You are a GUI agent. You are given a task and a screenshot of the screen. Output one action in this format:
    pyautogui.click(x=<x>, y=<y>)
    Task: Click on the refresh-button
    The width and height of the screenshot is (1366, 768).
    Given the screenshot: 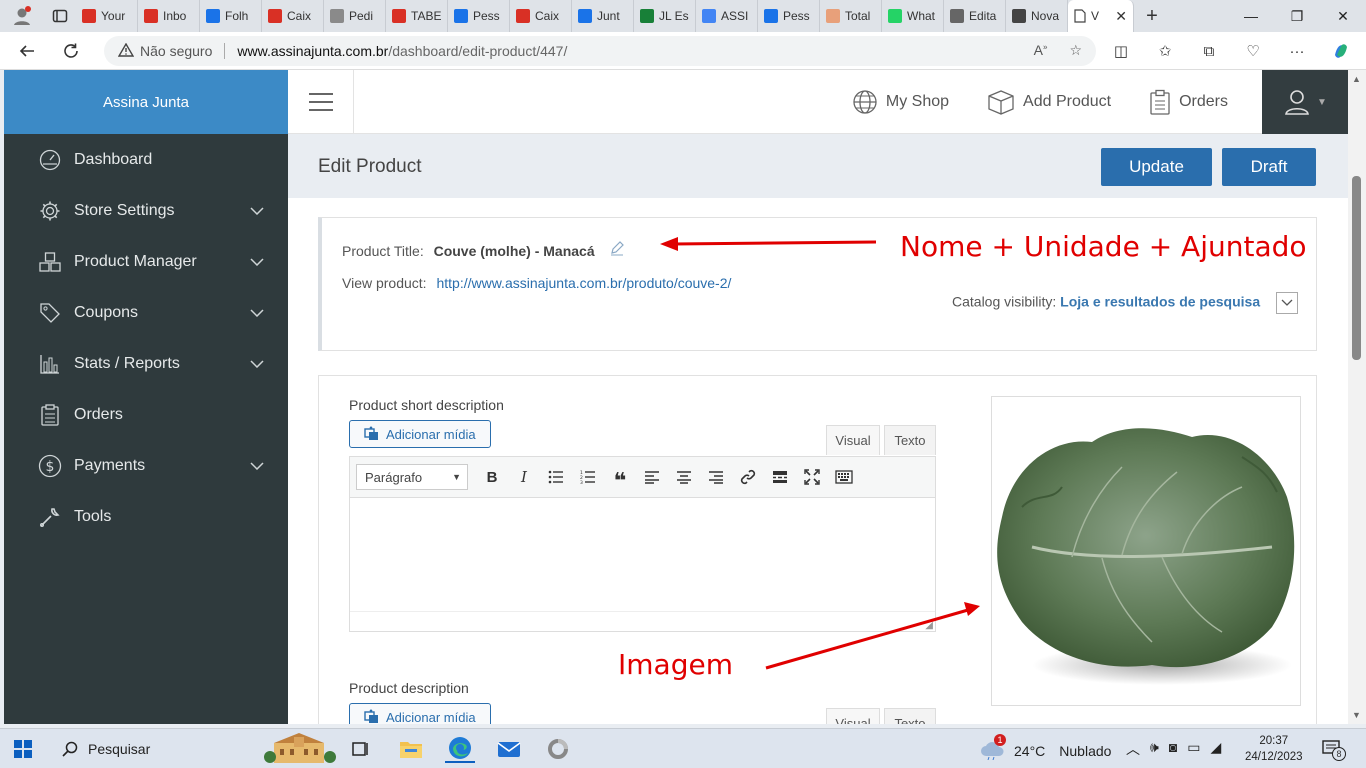 What is the action you would take?
    pyautogui.click(x=71, y=51)
    